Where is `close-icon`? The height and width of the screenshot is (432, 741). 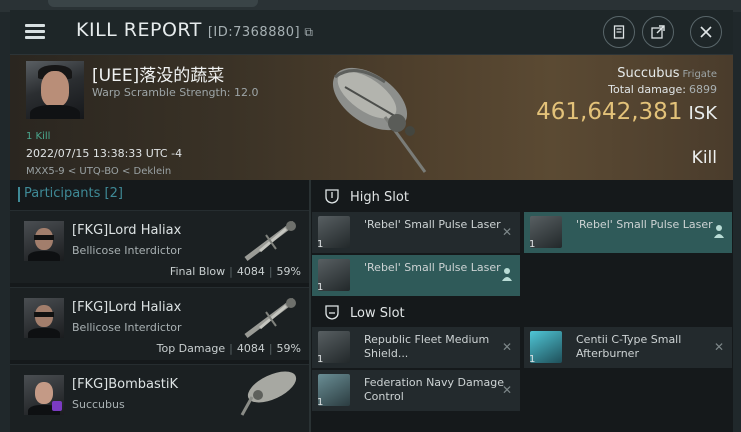 close-icon is located at coordinates (706, 32).